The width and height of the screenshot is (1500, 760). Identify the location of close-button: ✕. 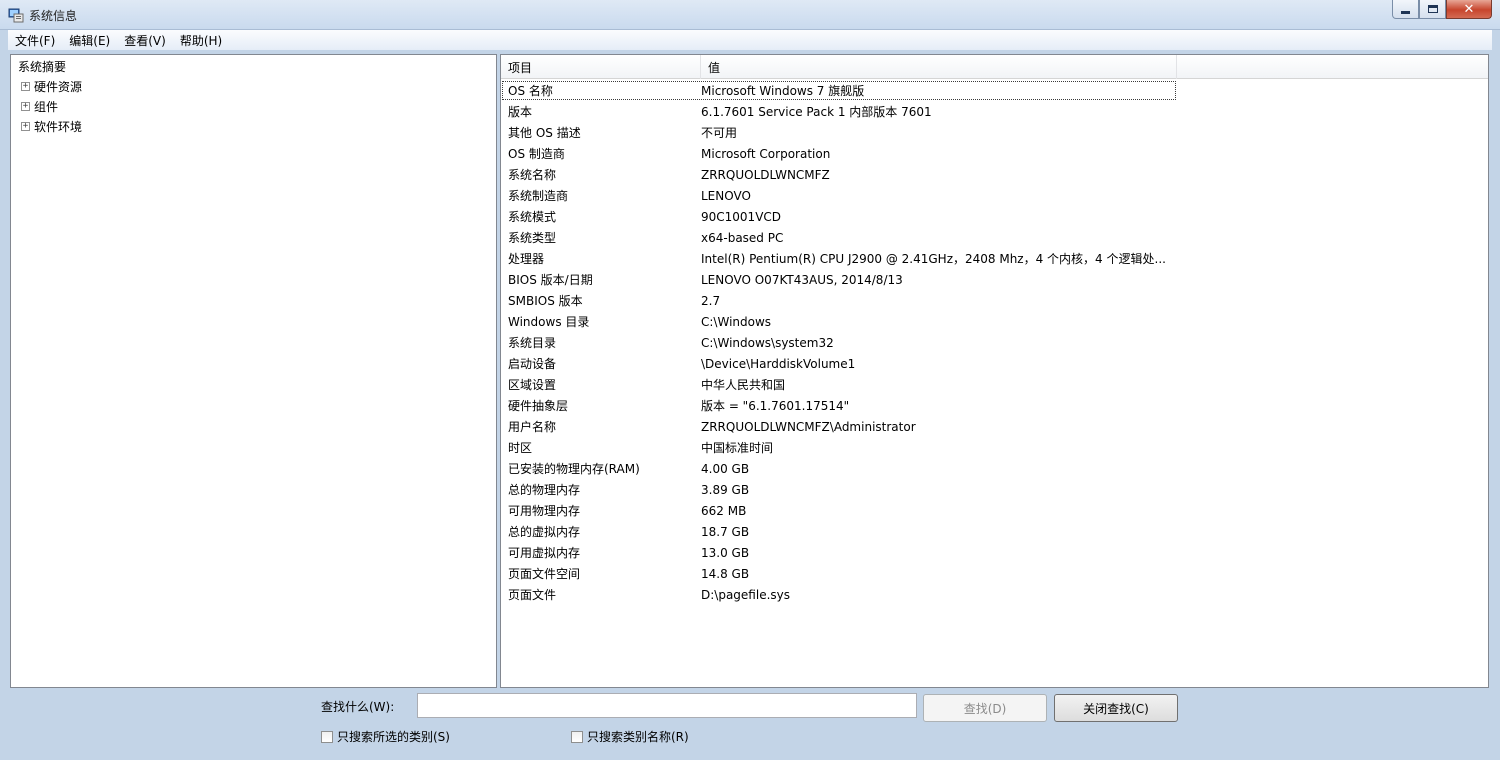
(1469, 9).